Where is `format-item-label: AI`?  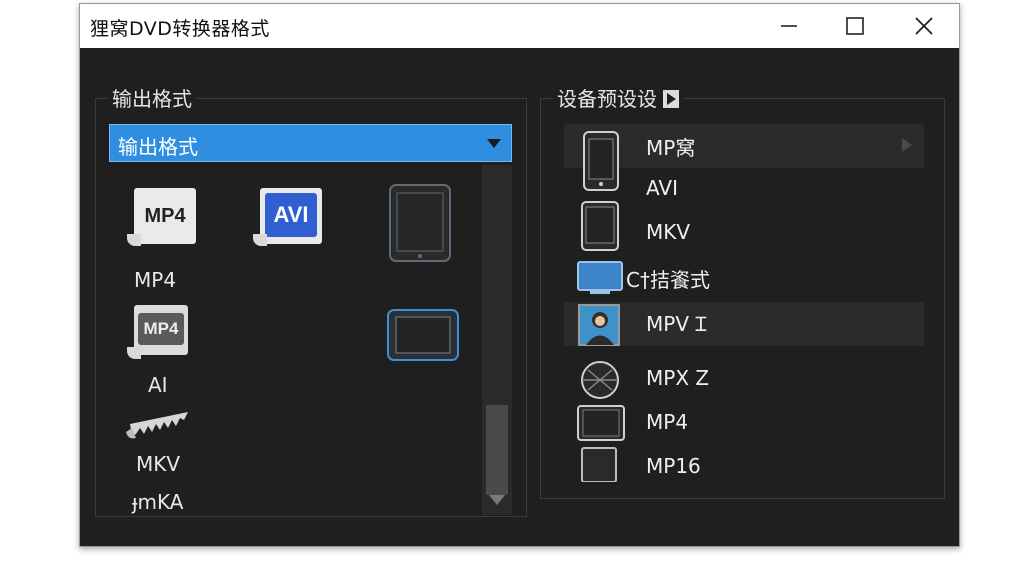 format-item-label: AI is located at coordinates (158, 385).